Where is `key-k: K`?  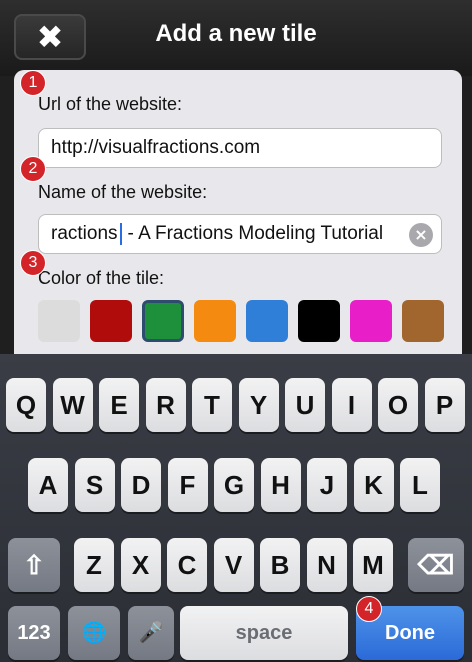
key-k: K is located at coordinates (373, 485).